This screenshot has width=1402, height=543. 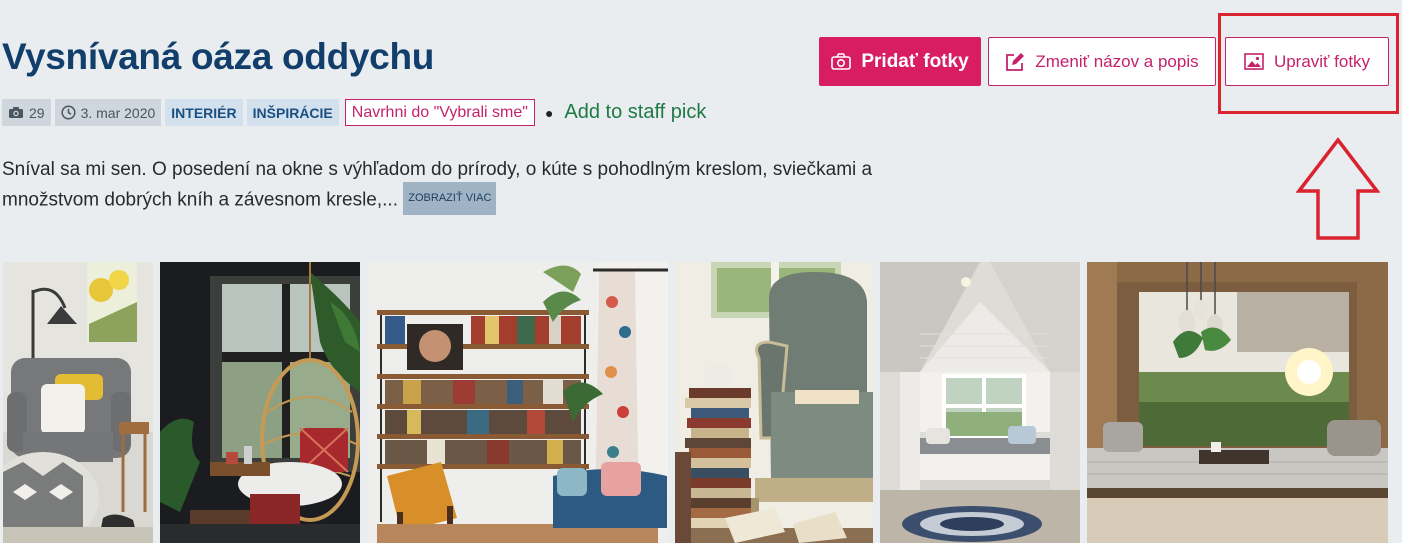 I want to click on add-to-staff-pick-link: Add to staff pick, so click(x=635, y=112).